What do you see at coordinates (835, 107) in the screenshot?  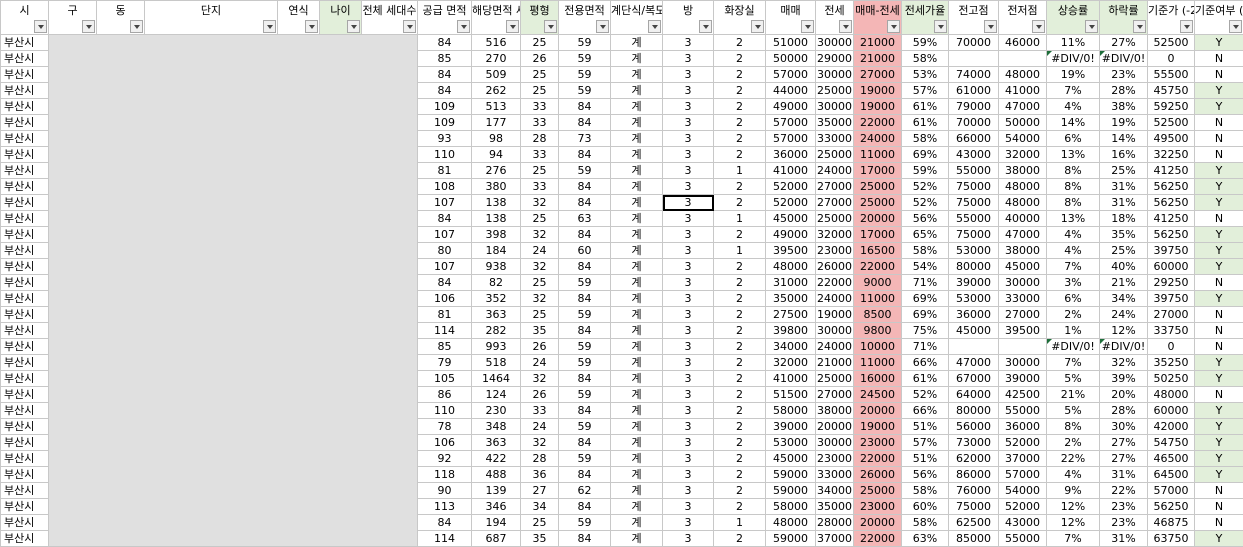 I see `table-cell: 30000` at bounding box center [835, 107].